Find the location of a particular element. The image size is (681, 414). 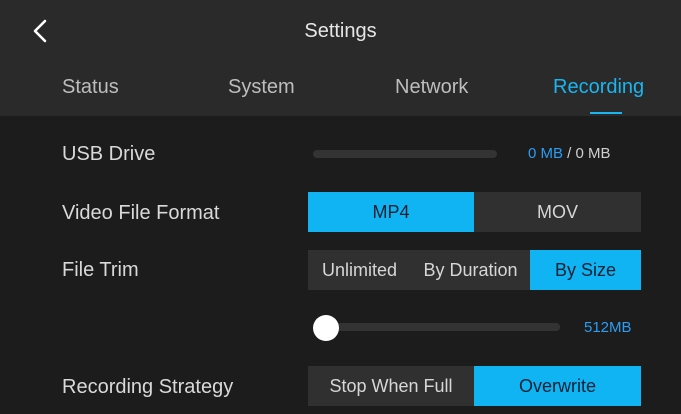

tab-system: System is located at coordinates (261, 87).